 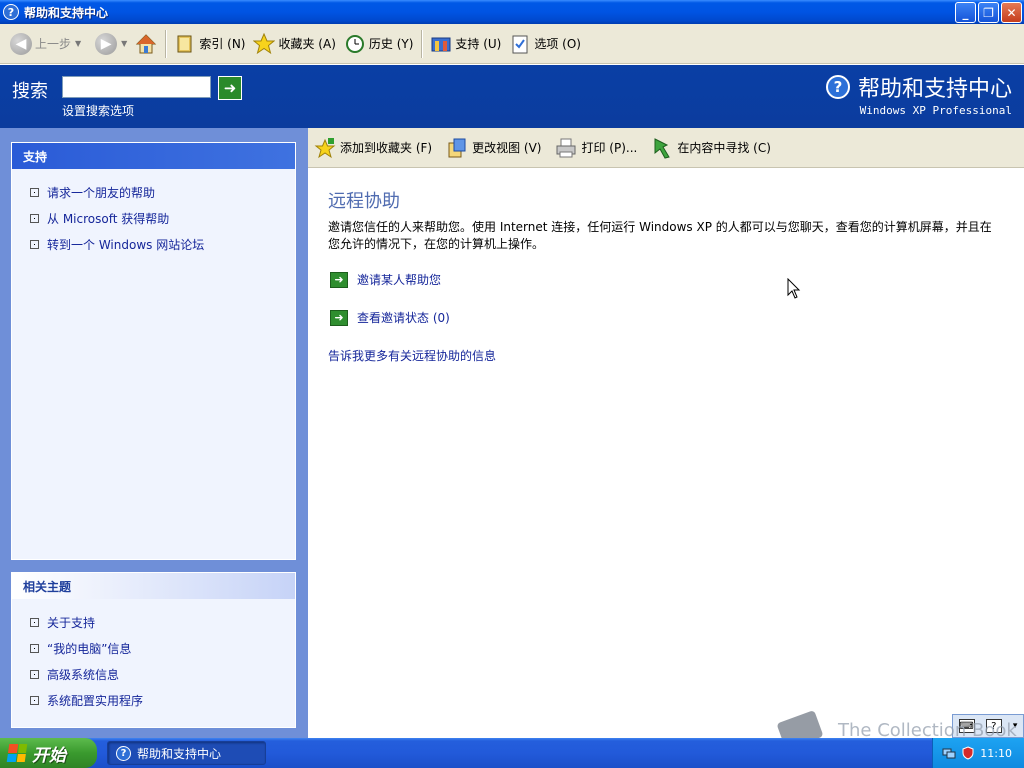 I want to click on invite-someone-link: 邀请某人帮助您, so click(x=399, y=279).